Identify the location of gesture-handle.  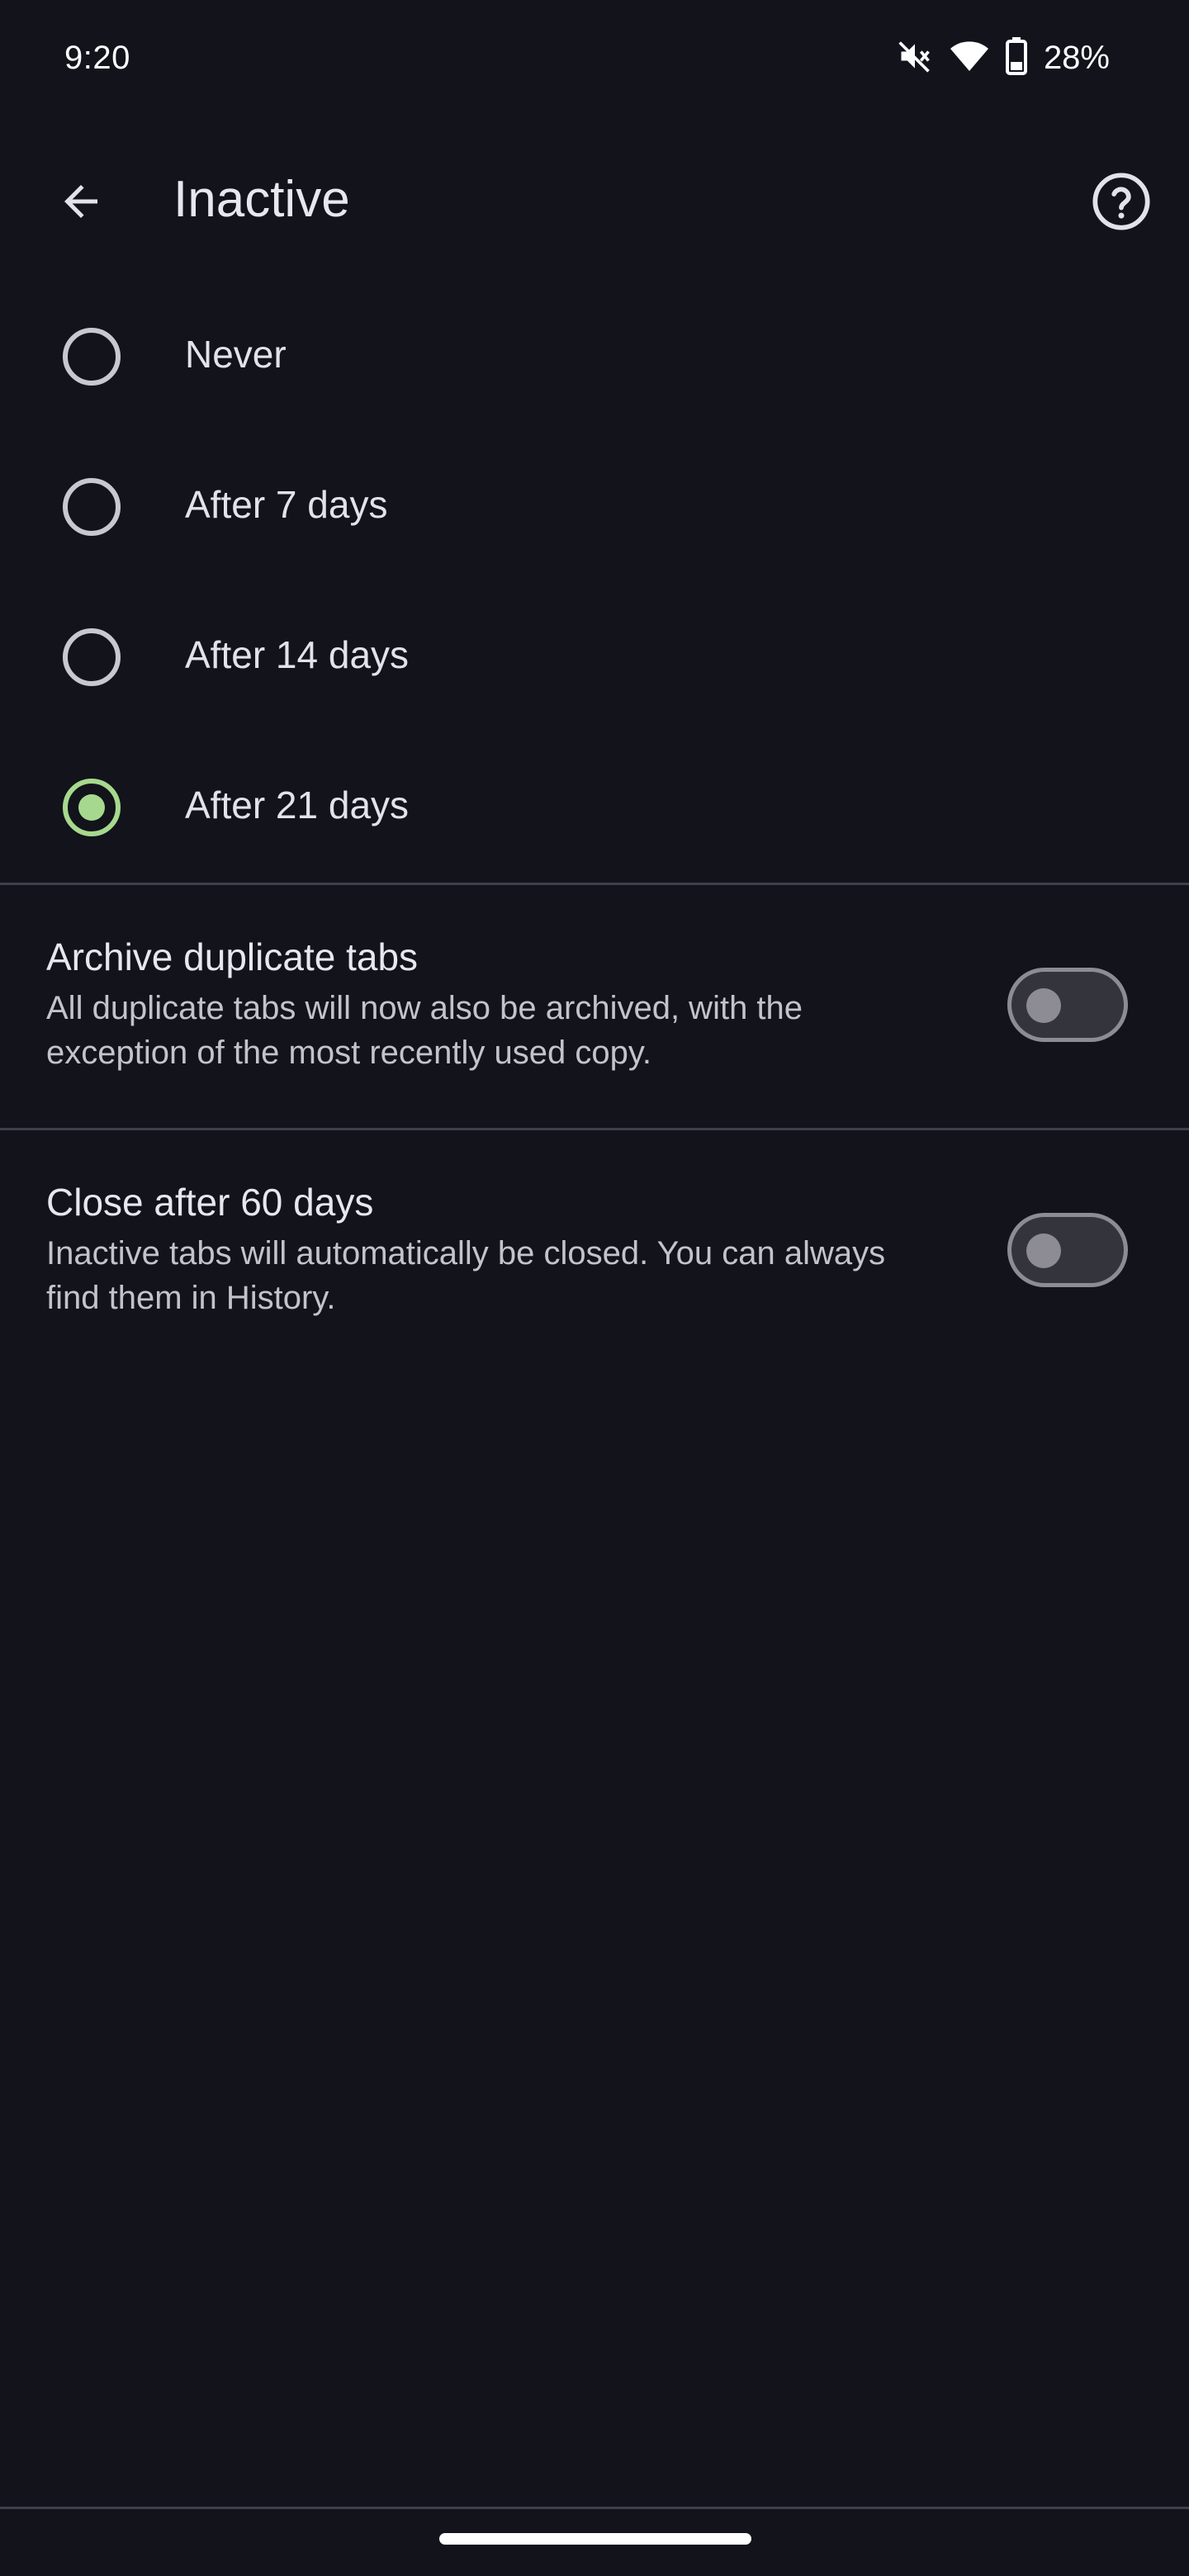
(595, 2539).